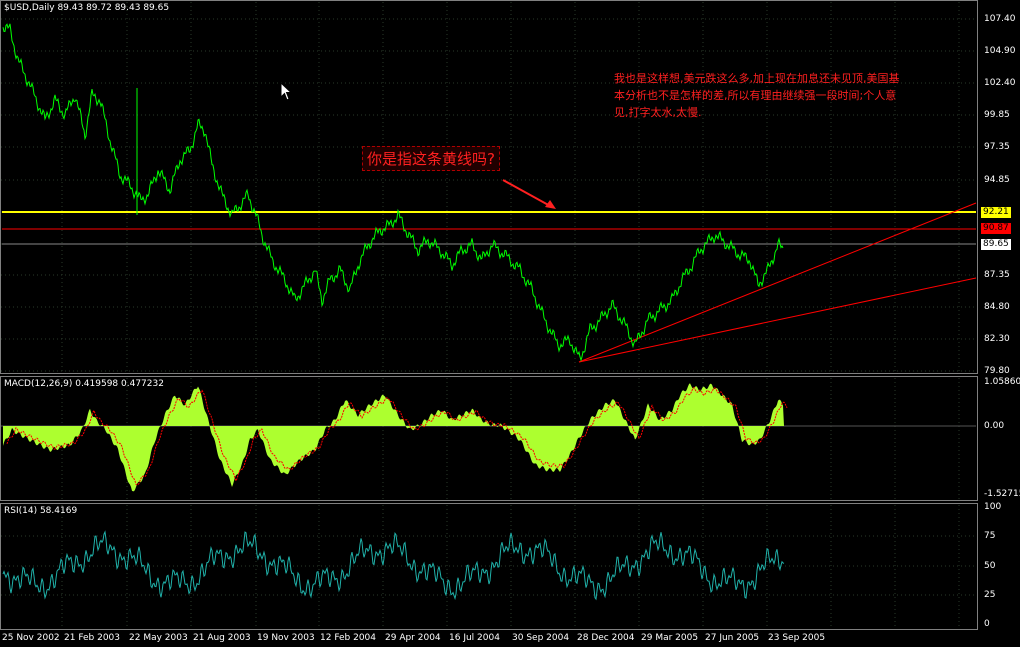  Describe the element at coordinates (996, 244) in the screenshot. I see `current-price-tag: 89.65` at that location.